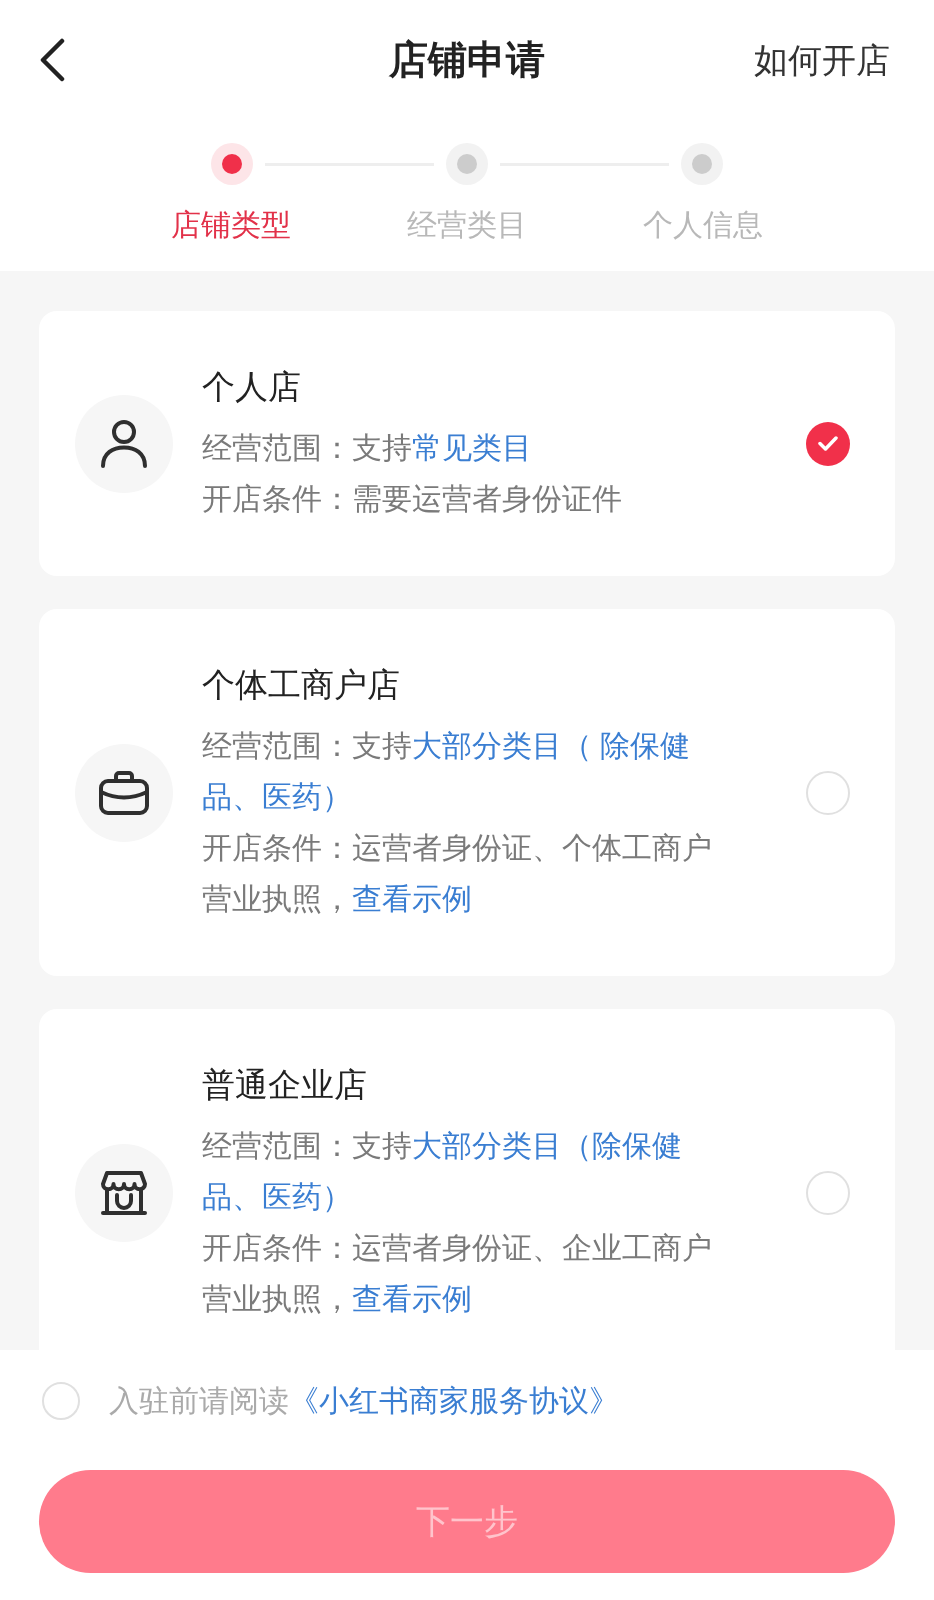 The width and height of the screenshot is (934, 1600). I want to click on how-to-open-link: 如何开店, so click(822, 60).